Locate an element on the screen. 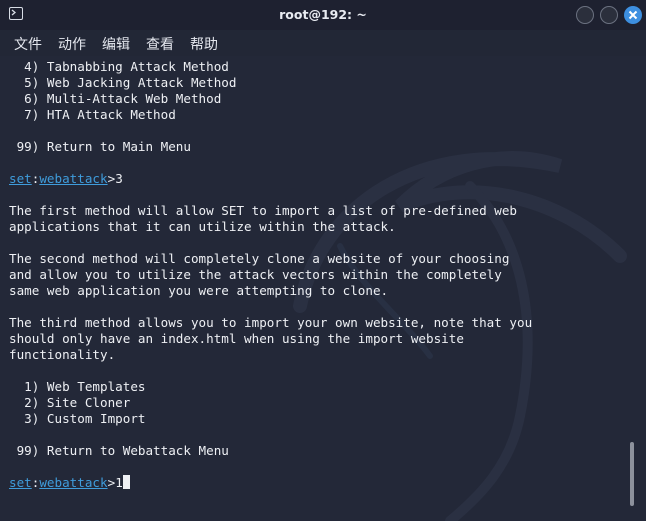  text-cursor is located at coordinates (126, 482).